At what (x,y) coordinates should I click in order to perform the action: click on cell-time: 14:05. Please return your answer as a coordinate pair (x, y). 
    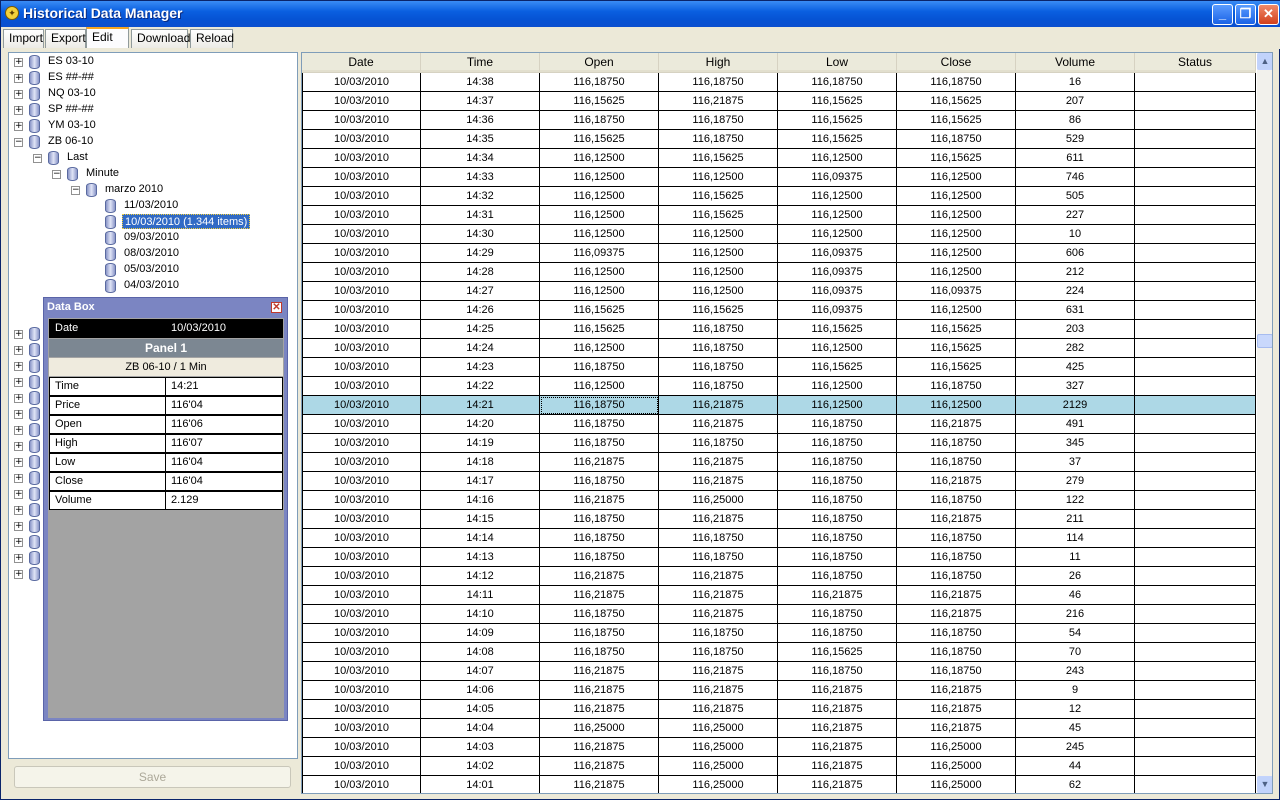
    Looking at the image, I should click on (480, 709).